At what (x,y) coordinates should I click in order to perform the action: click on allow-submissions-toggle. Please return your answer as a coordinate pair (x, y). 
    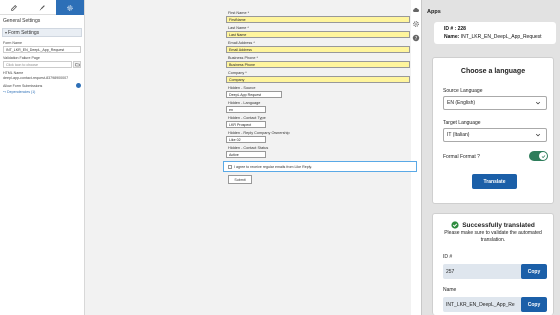
    Looking at the image, I should click on (78, 85).